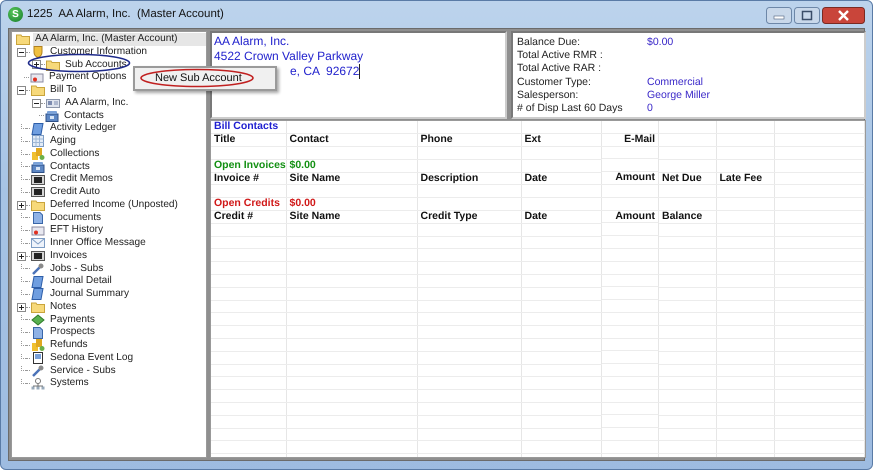 The height and width of the screenshot is (470, 873). I want to click on summary-label: Salesperson:, so click(548, 94).